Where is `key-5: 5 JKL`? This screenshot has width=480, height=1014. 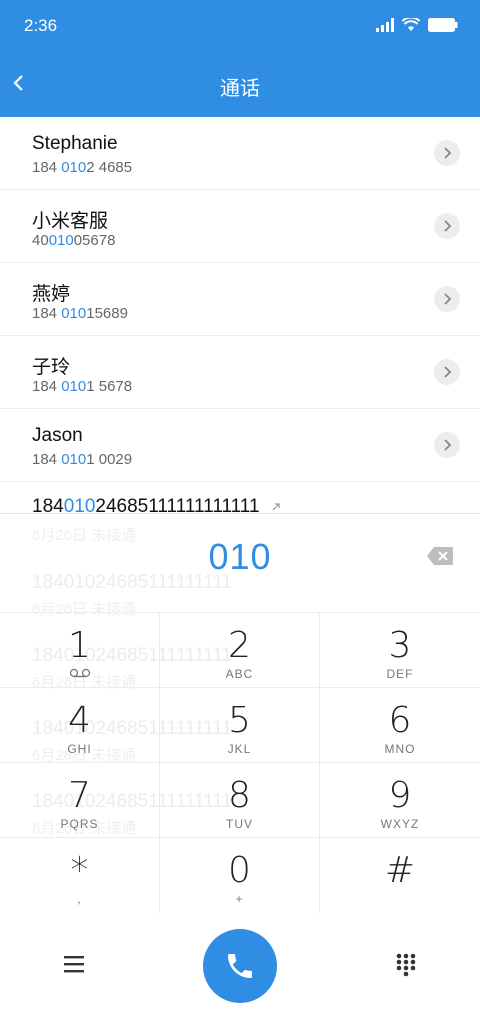 key-5: 5 JKL is located at coordinates (240, 725).